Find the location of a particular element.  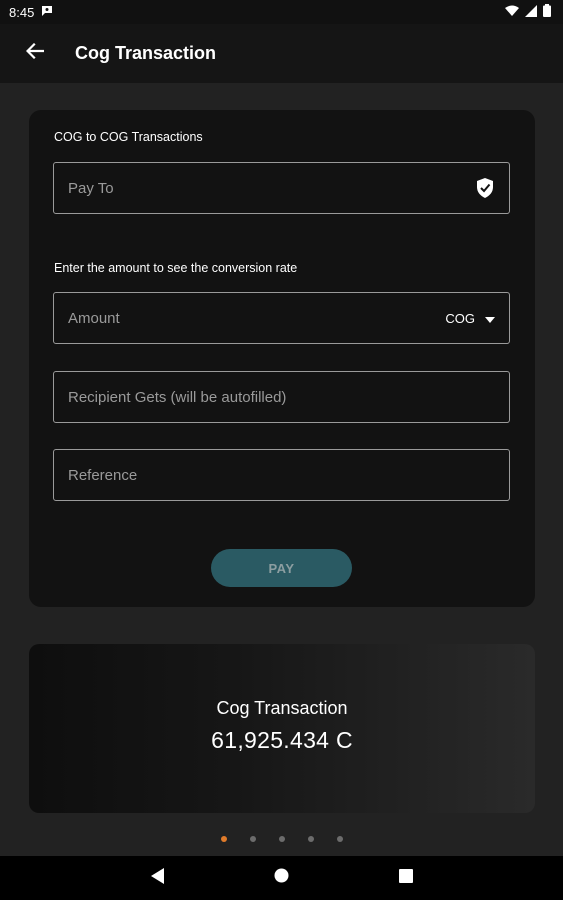

reference-input is located at coordinates (281, 475).